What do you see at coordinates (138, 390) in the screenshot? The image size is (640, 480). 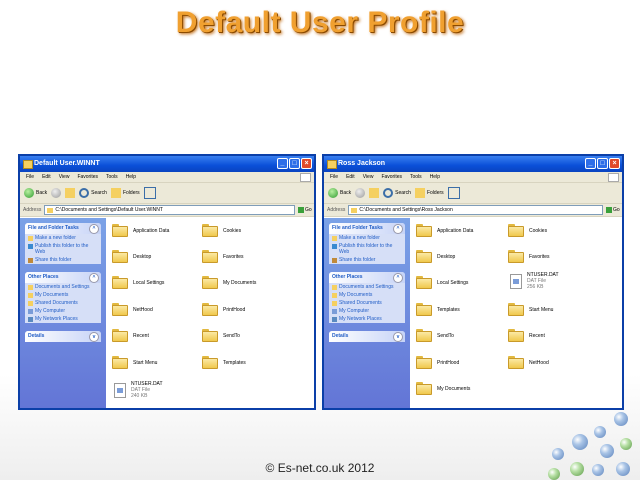 I see `file-item: NTUSER.DAT DAT File 240 KB` at bounding box center [138, 390].